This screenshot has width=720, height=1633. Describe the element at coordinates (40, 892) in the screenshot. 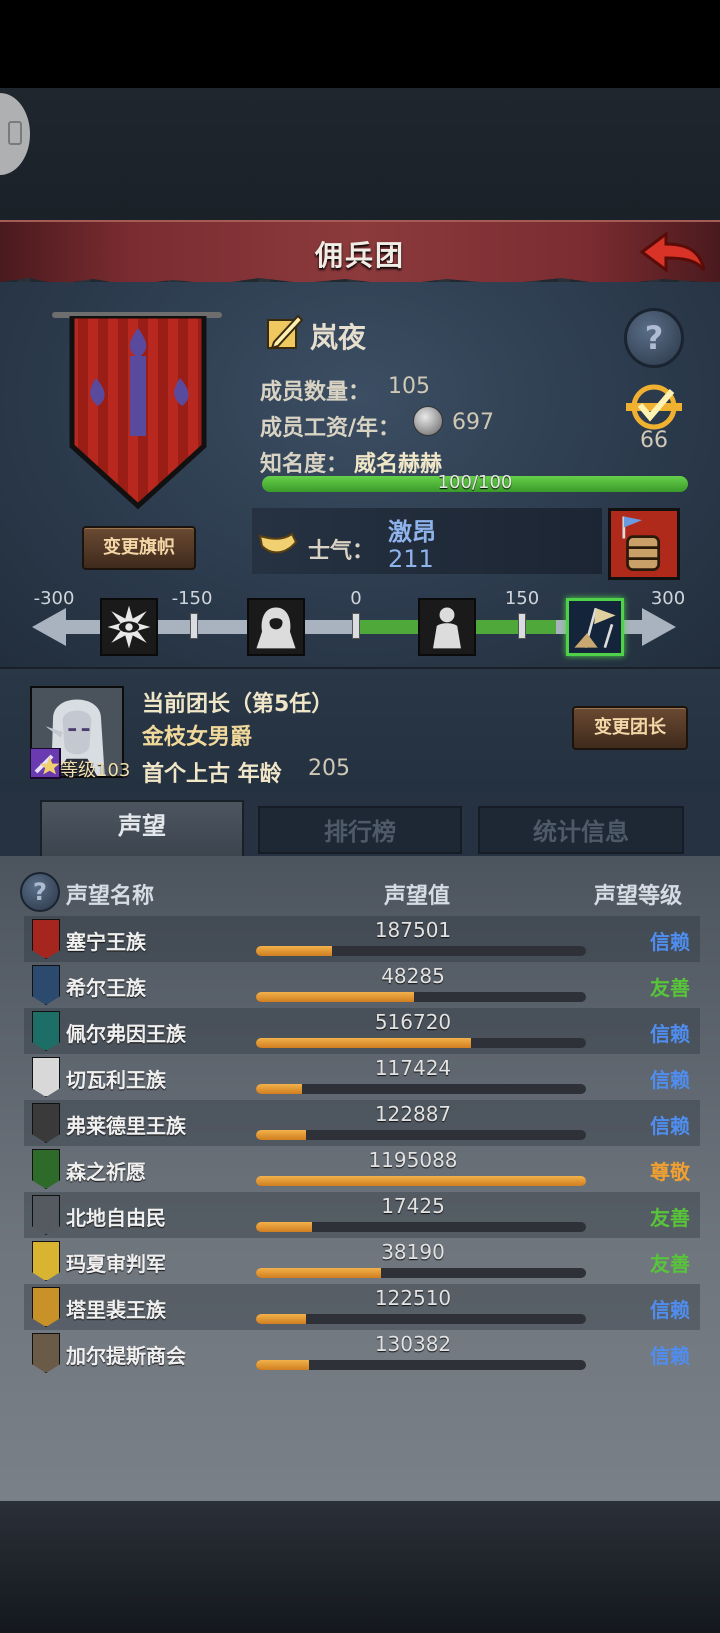

I see `reputation-help-icon: ?` at that location.